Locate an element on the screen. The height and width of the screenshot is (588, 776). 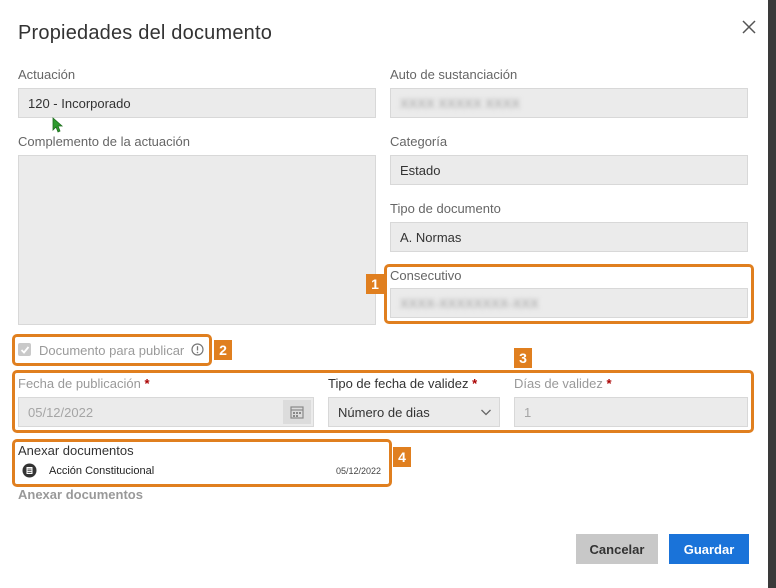
categoria-label: Categoría is located at coordinates (419, 141).